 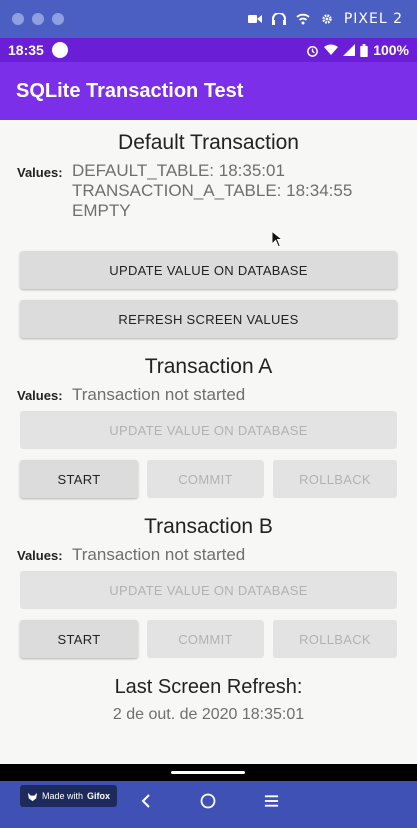 What do you see at coordinates (208, 142) in the screenshot?
I see `default-transaction-title: Default Transaction` at bounding box center [208, 142].